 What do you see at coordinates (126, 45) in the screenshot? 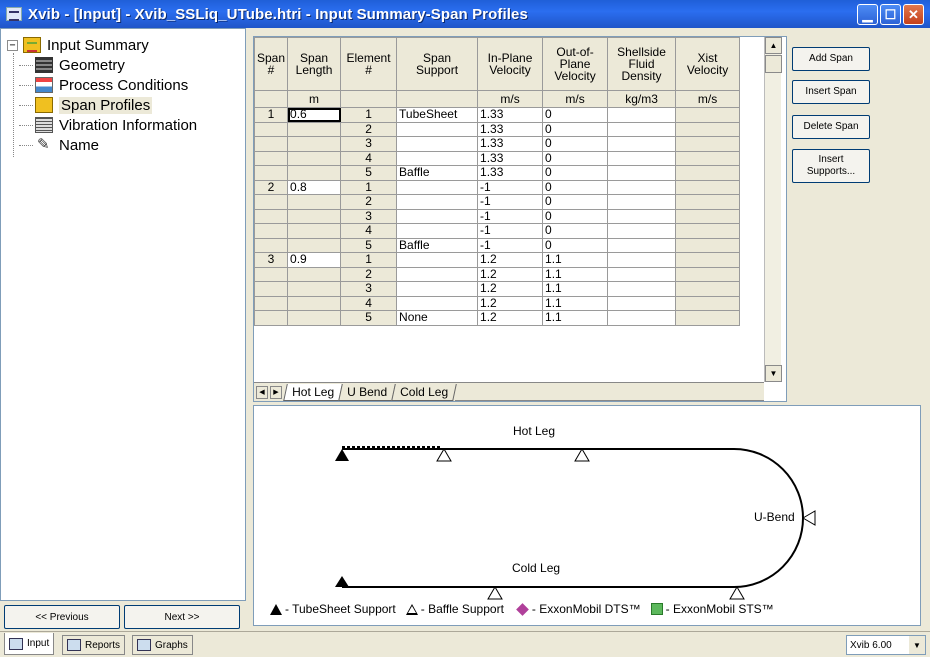
I see `tree-root-input-summary: − Input Summary` at bounding box center [126, 45].